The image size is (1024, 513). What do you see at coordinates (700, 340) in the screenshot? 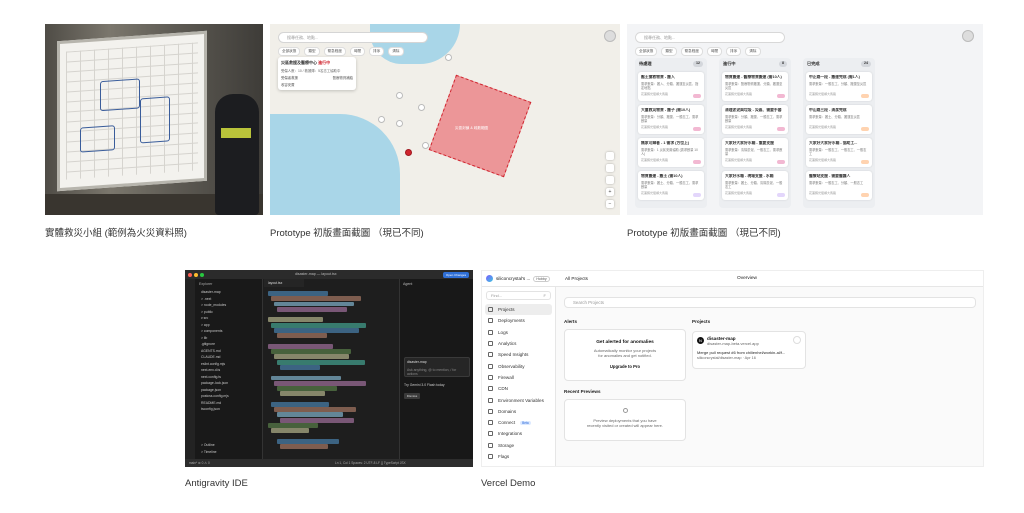
I see `nextjs-logo-icon: N` at bounding box center [700, 340].